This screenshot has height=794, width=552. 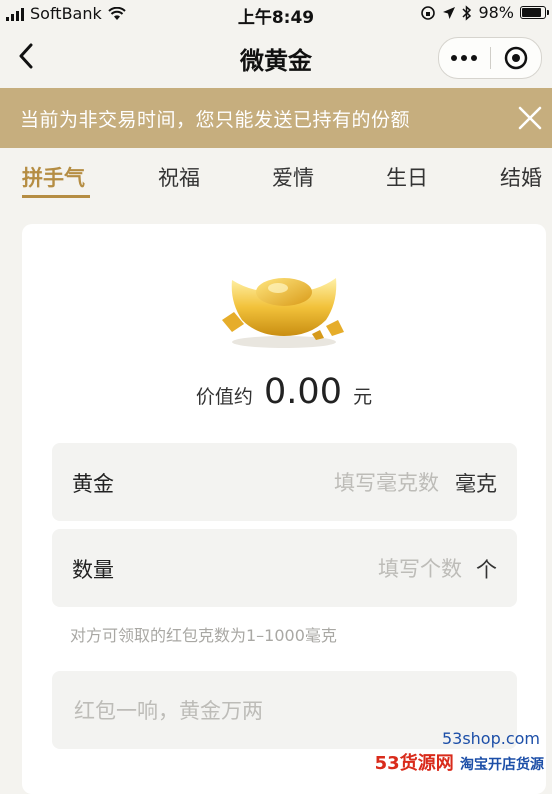 I want to click on watermark-site: 53shop.com, so click(x=490, y=738).